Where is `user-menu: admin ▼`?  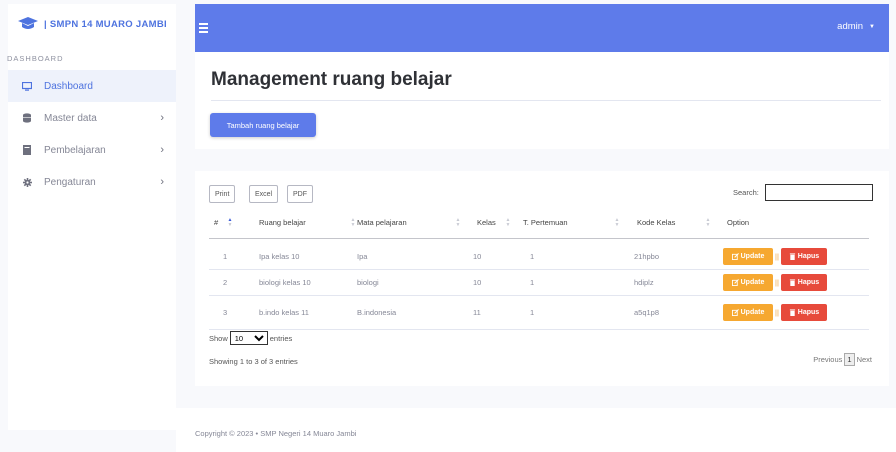 user-menu: admin ▼ is located at coordinates (856, 26).